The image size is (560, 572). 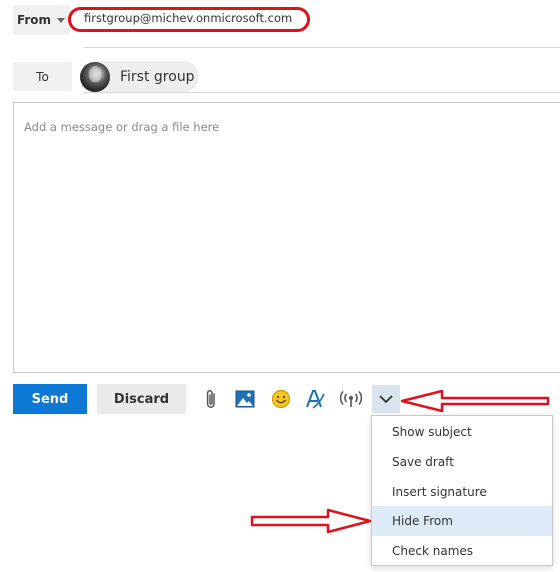 What do you see at coordinates (61, 20) in the screenshot?
I see `caret-down-icon` at bounding box center [61, 20].